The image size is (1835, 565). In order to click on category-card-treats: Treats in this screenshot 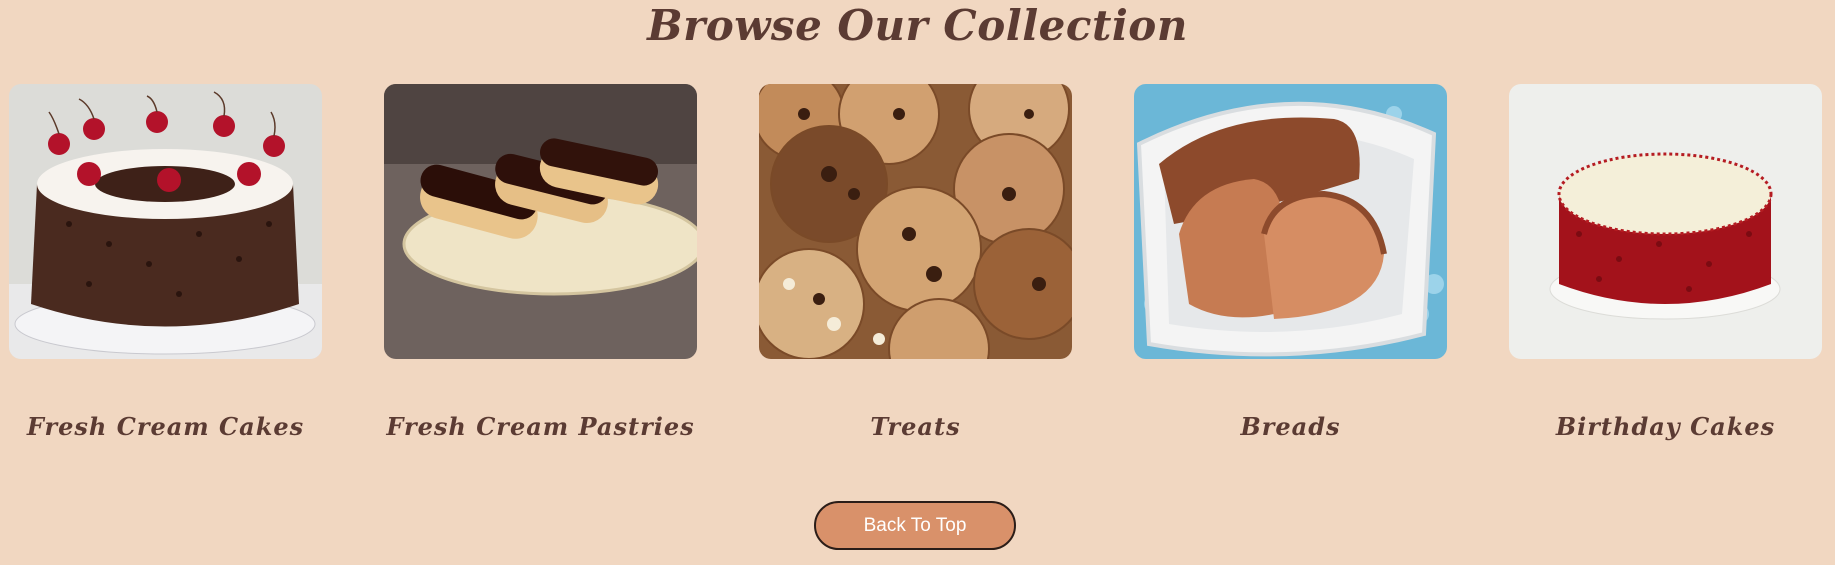, I will do `click(915, 262)`.